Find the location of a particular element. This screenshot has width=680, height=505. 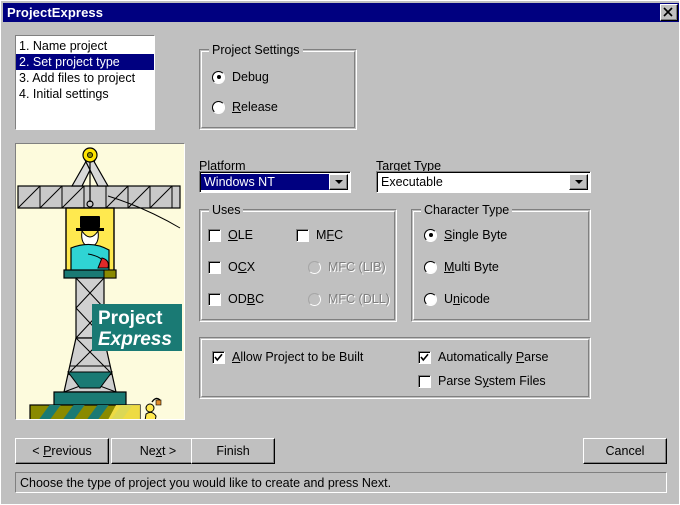

platform-dropdown-arrow-icon is located at coordinates (338, 182).